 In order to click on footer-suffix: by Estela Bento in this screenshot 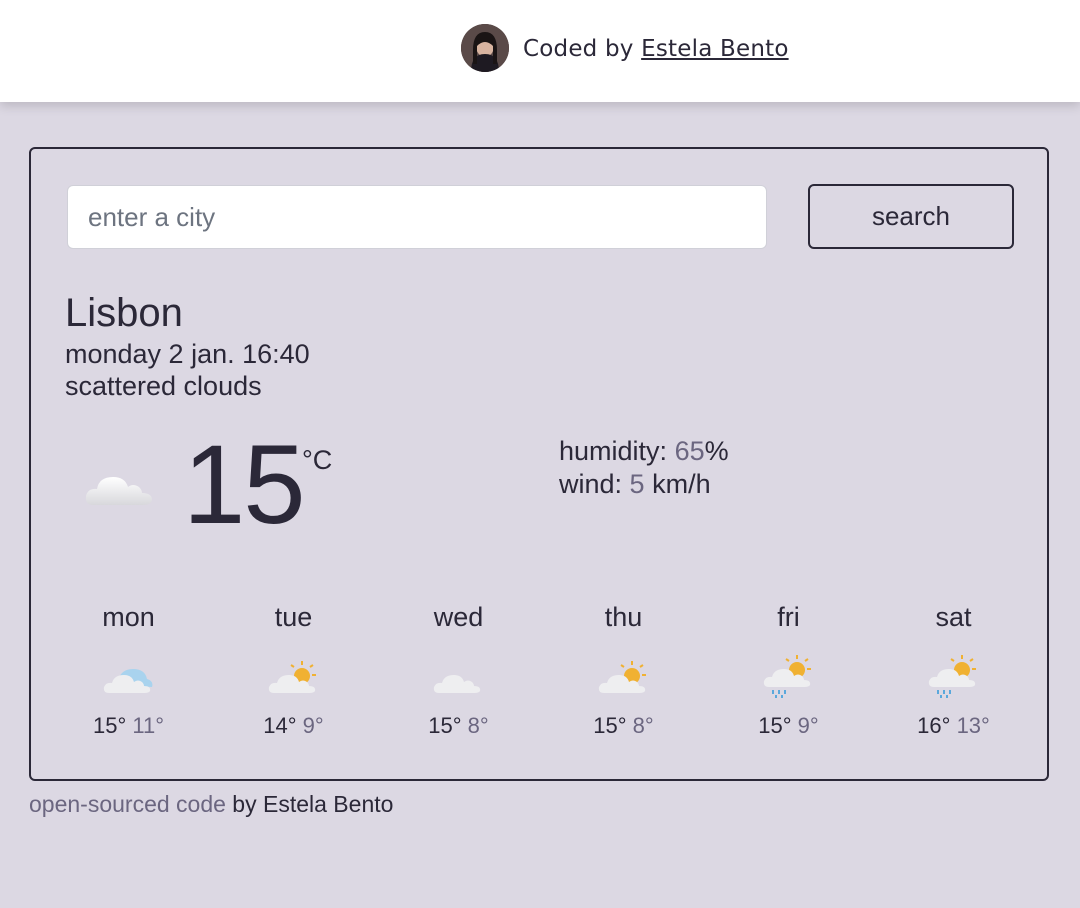, I will do `click(309, 804)`.